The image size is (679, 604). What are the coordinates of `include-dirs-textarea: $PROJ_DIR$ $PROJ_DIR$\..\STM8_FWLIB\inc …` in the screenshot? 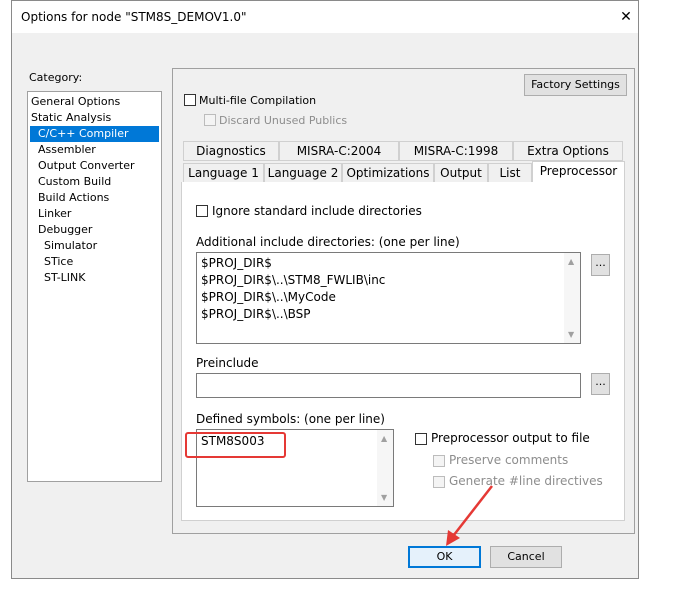 It's located at (388, 298).